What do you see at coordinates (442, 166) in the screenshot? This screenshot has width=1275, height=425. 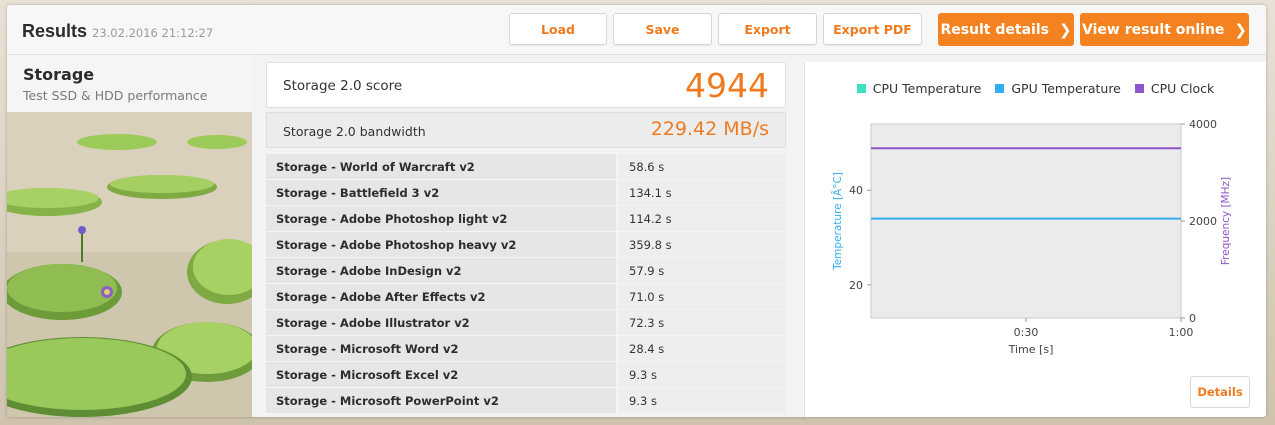 I see `subtest-name: Storage - World of Warcraft v2` at bounding box center [442, 166].